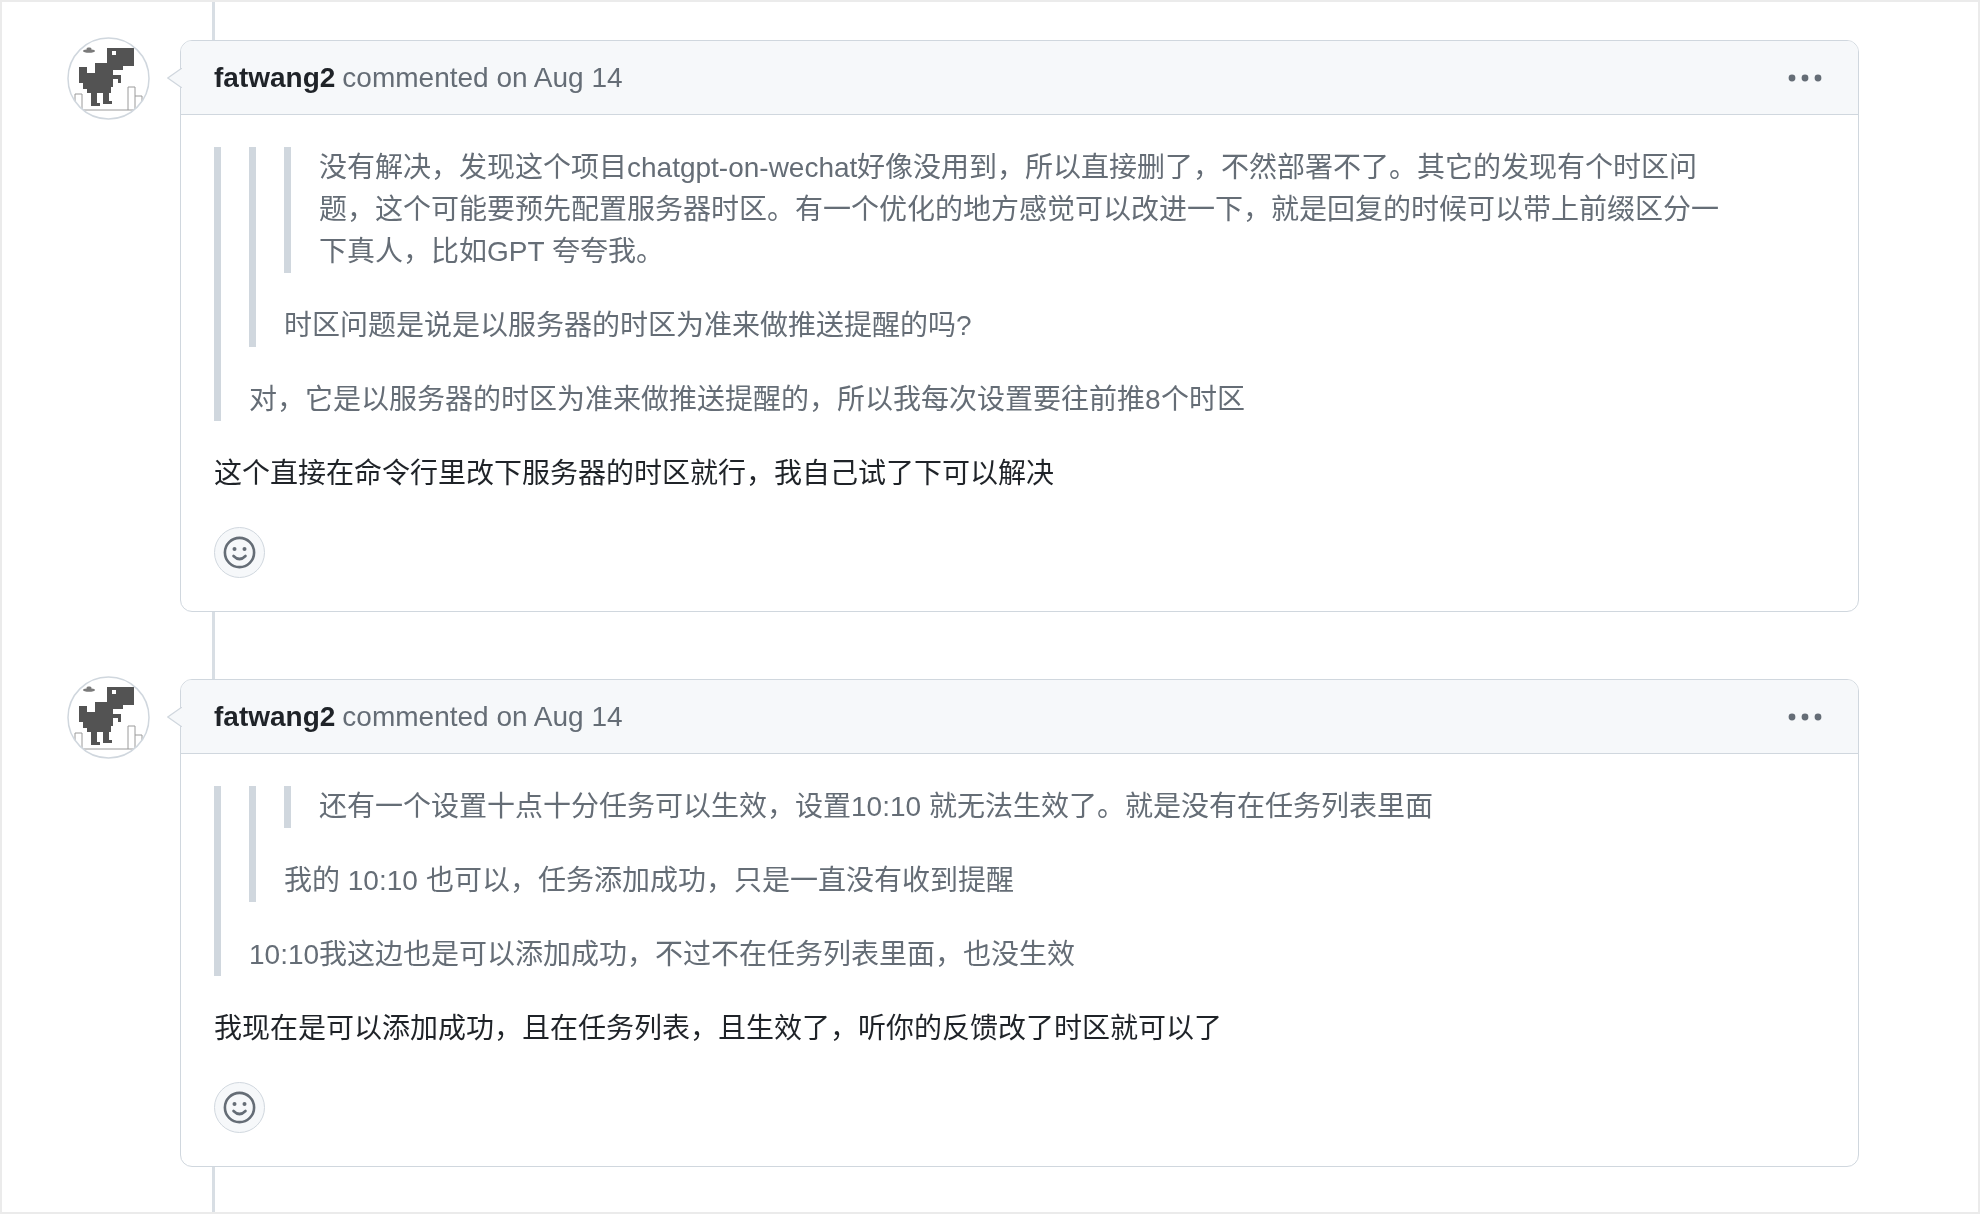  What do you see at coordinates (747, 400) in the screenshot?
I see `quote-text: 对，它是以服务器的时区为准来做推送提醒的，所以我每次设置要往前推8个时区` at bounding box center [747, 400].